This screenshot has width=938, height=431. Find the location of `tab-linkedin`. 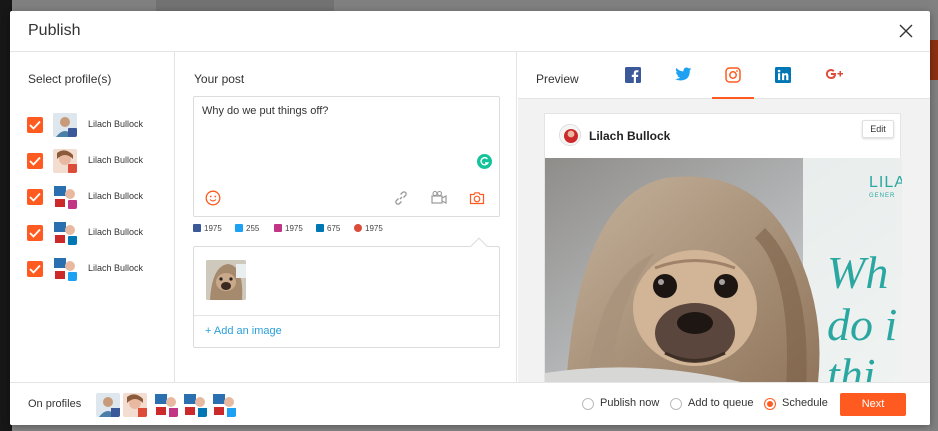

tab-linkedin is located at coordinates (783, 75).